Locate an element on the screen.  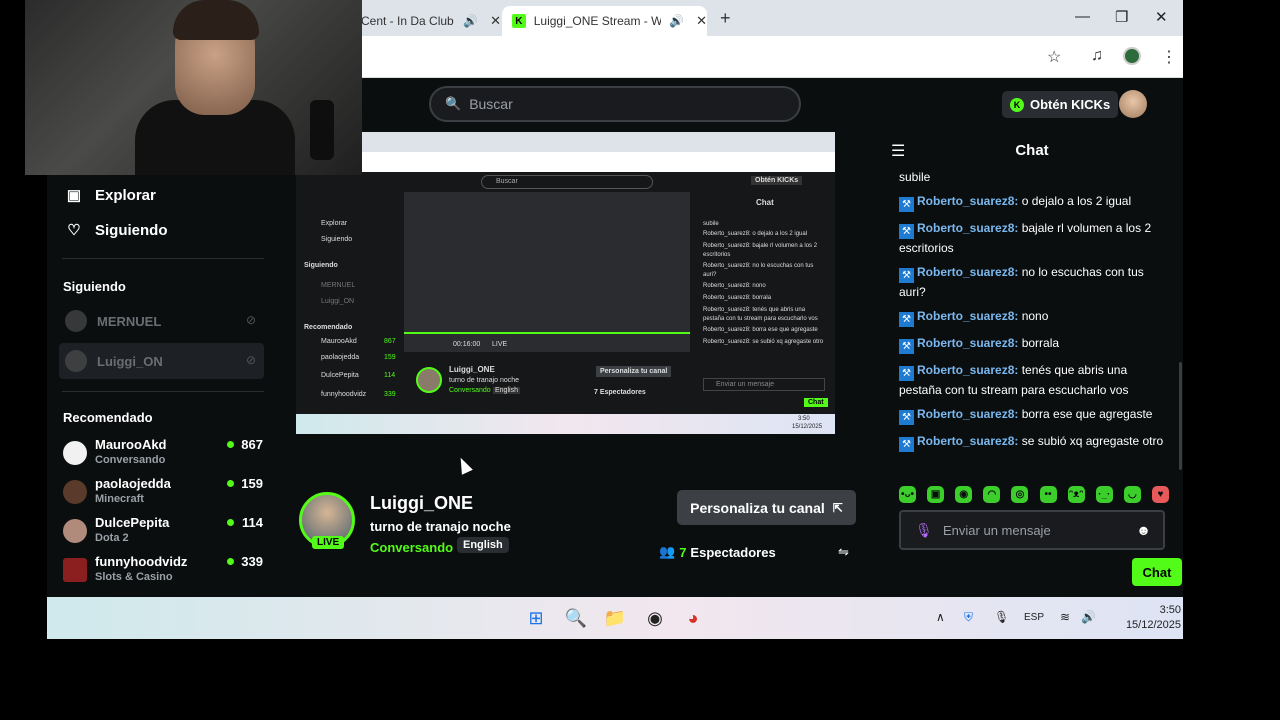
recommended-item: paolaojedda Minecraft 159 is located at coordinates (163, 494).